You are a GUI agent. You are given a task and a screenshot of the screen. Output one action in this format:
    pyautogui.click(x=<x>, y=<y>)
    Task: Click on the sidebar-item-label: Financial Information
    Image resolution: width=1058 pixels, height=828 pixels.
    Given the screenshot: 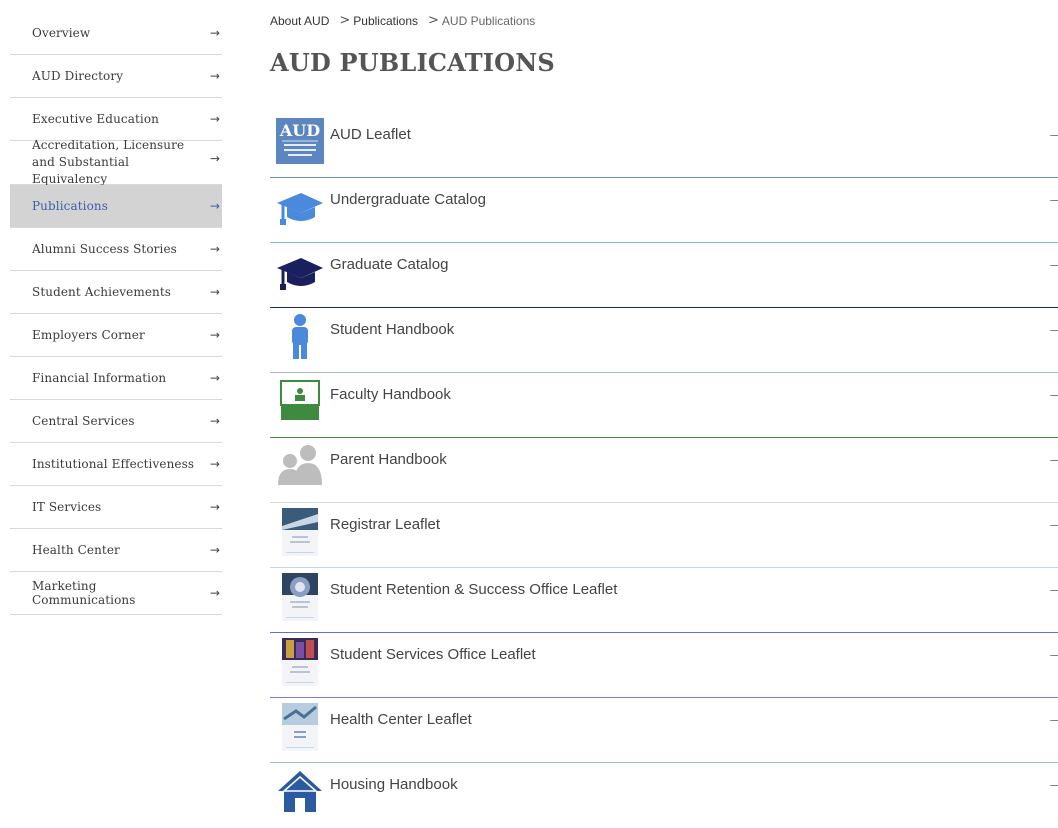 What is the action you would take?
    pyautogui.click(x=99, y=378)
    